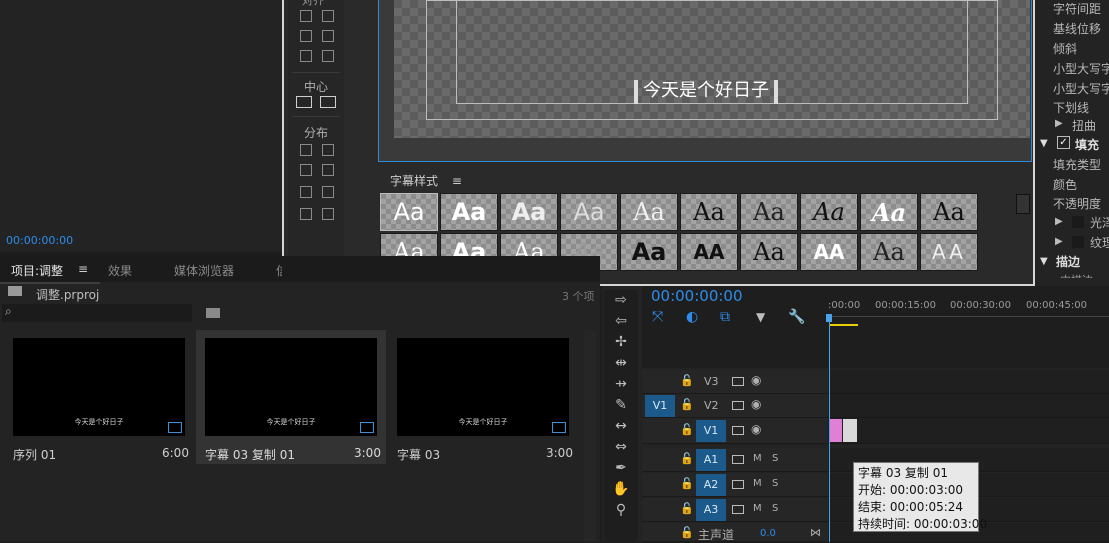 The height and width of the screenshot is (543, 1109). What do you see at coordinates (328, 214) in the screenshot?
I see `distribute-vspace-icon` at bounding box center [328, 214].